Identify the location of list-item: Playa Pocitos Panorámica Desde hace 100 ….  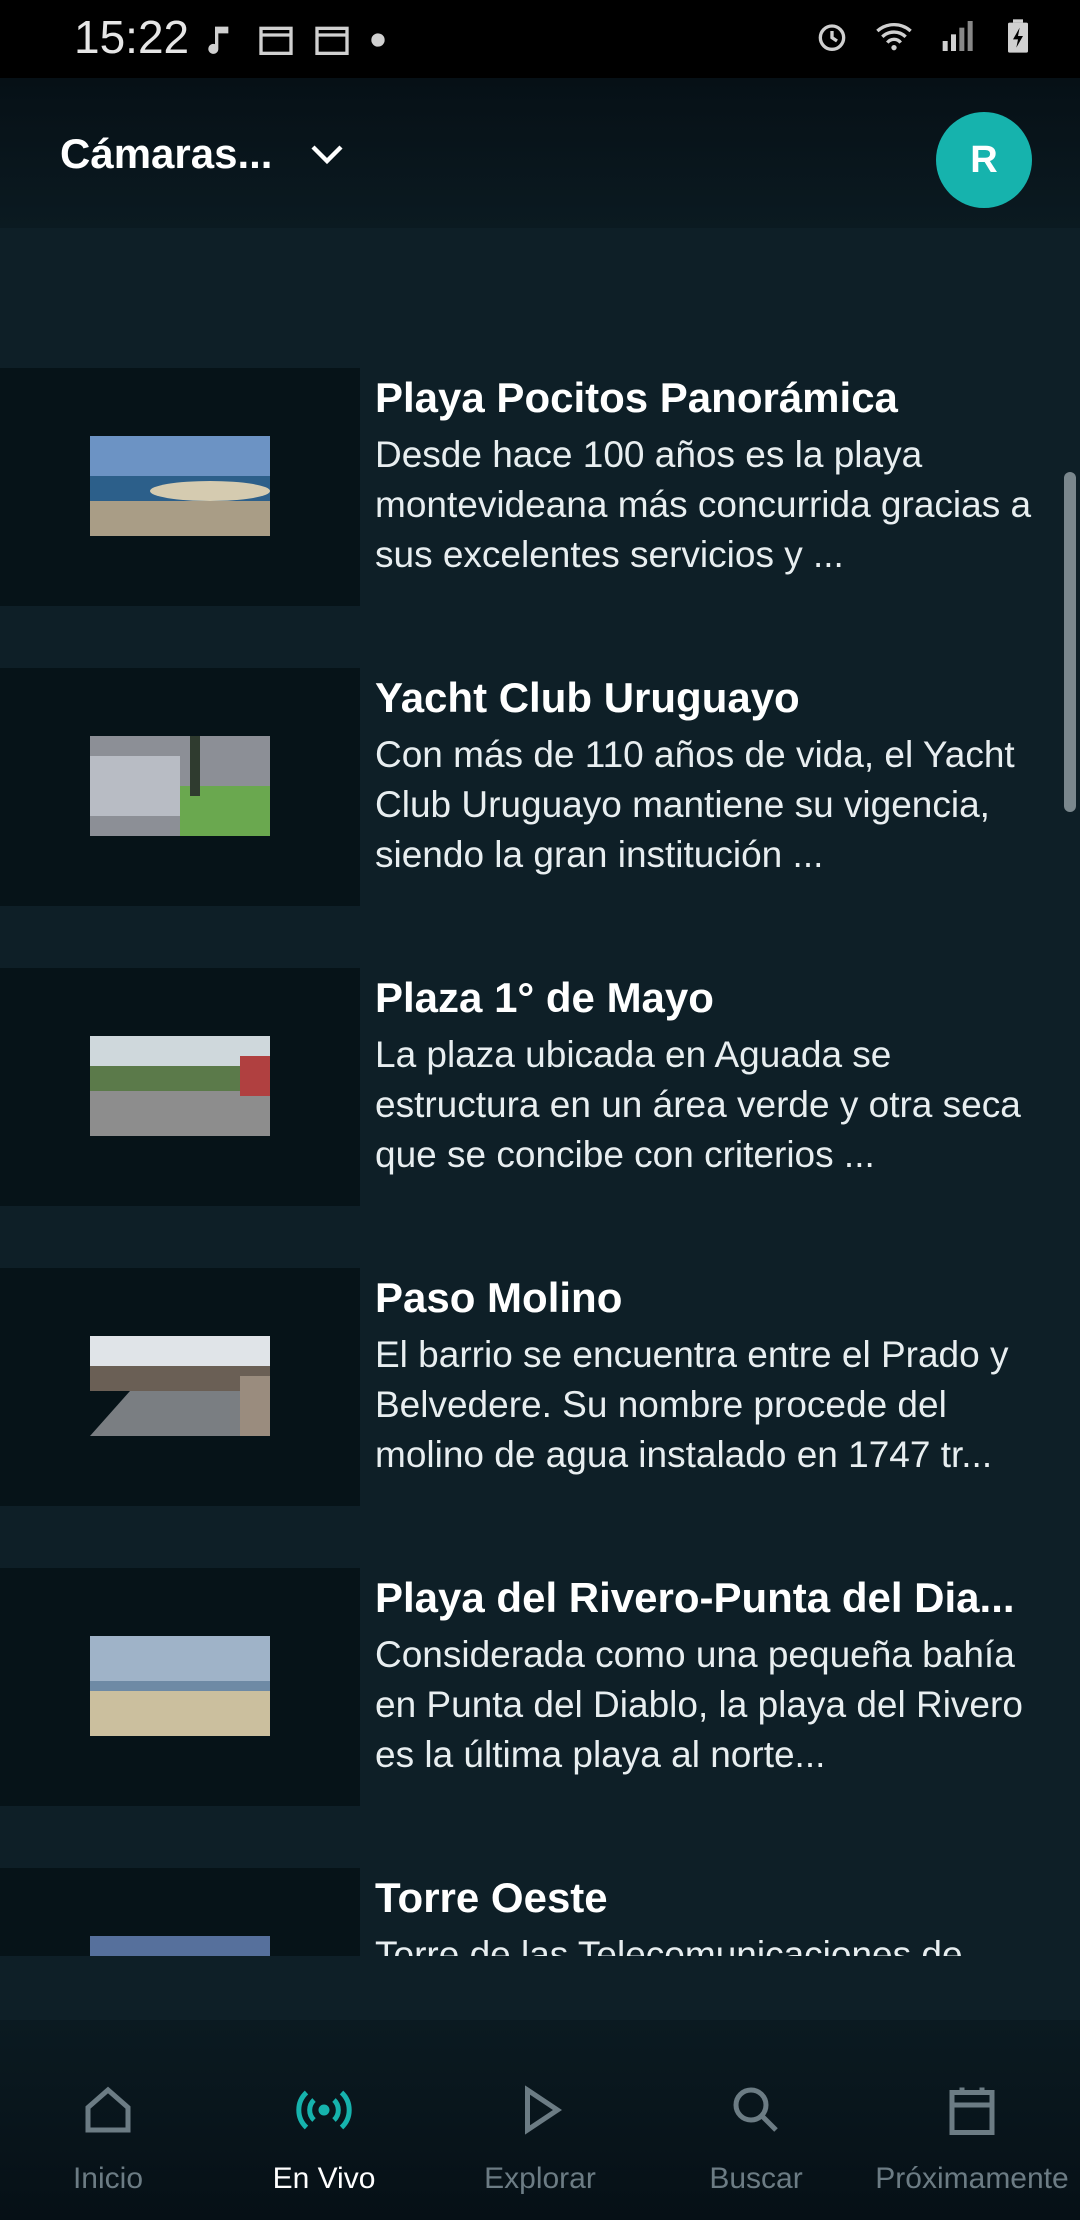
(540, 487).